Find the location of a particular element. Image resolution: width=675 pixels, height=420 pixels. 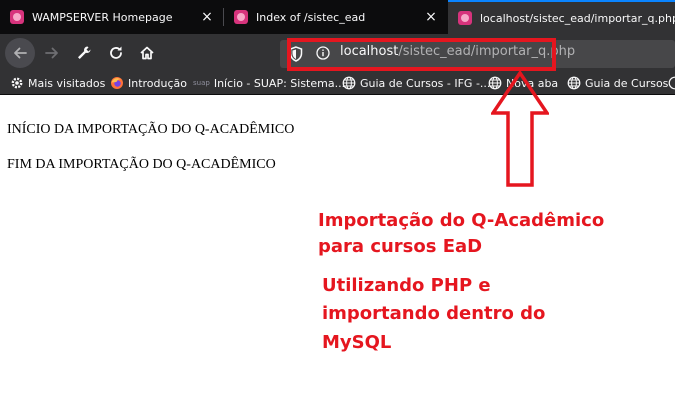

bookmark-label: Introdução is located at coordinates (158, 83).